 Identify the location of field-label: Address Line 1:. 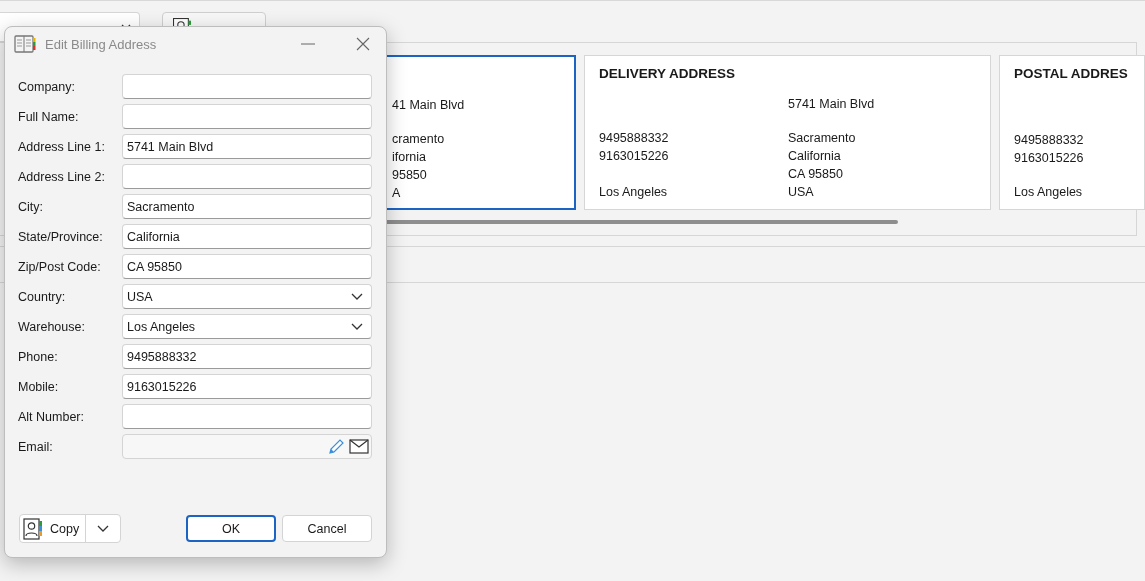
(62, 146).